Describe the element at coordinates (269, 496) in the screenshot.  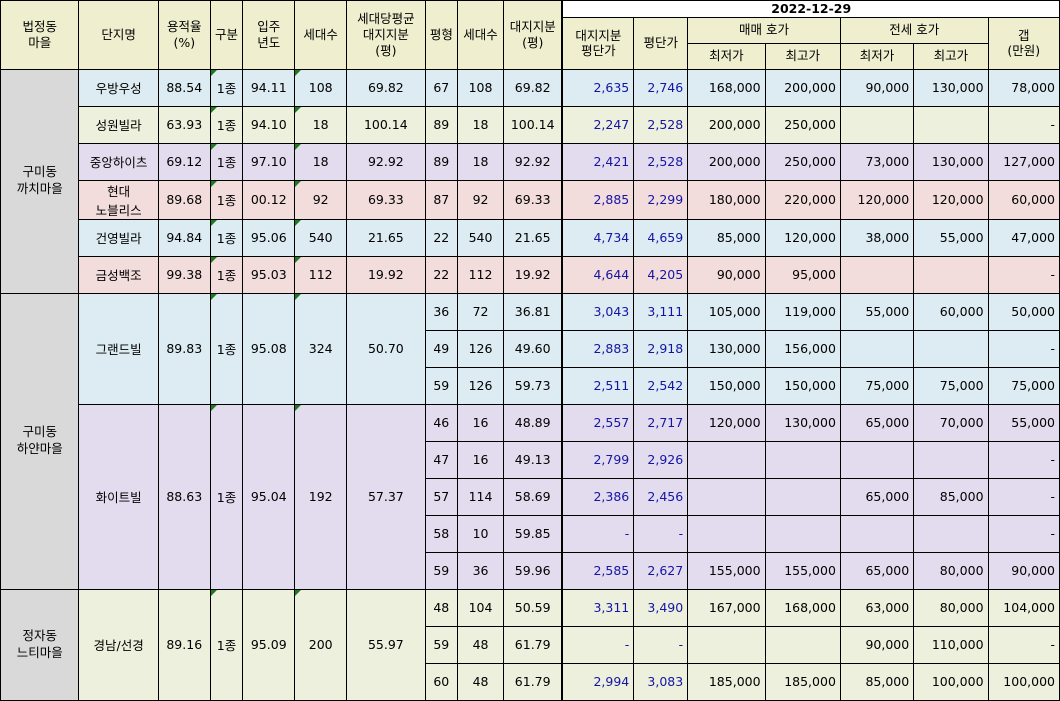
I see `move-in-cell: 95.04` at that location.